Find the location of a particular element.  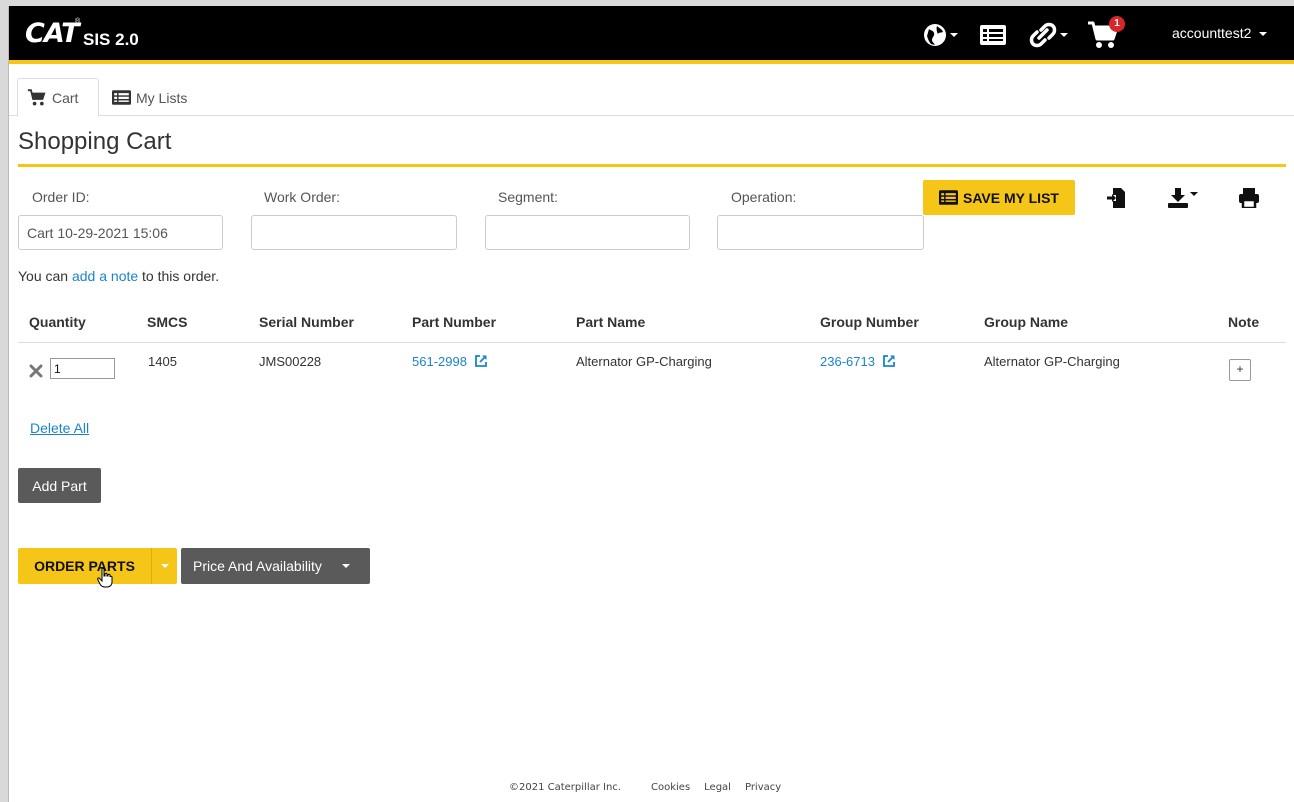

cat-logo: CAT is located at coordinates (52, 33).